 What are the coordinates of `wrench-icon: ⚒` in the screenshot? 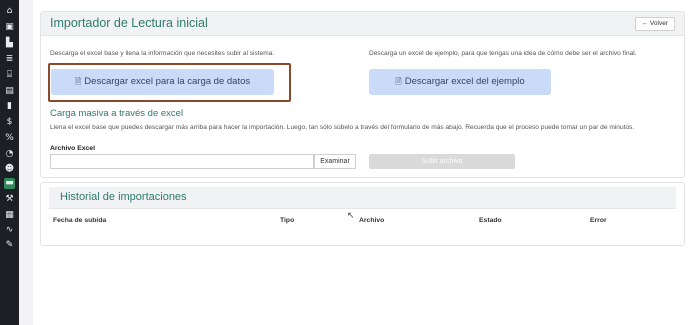 It's located at (9, 199).